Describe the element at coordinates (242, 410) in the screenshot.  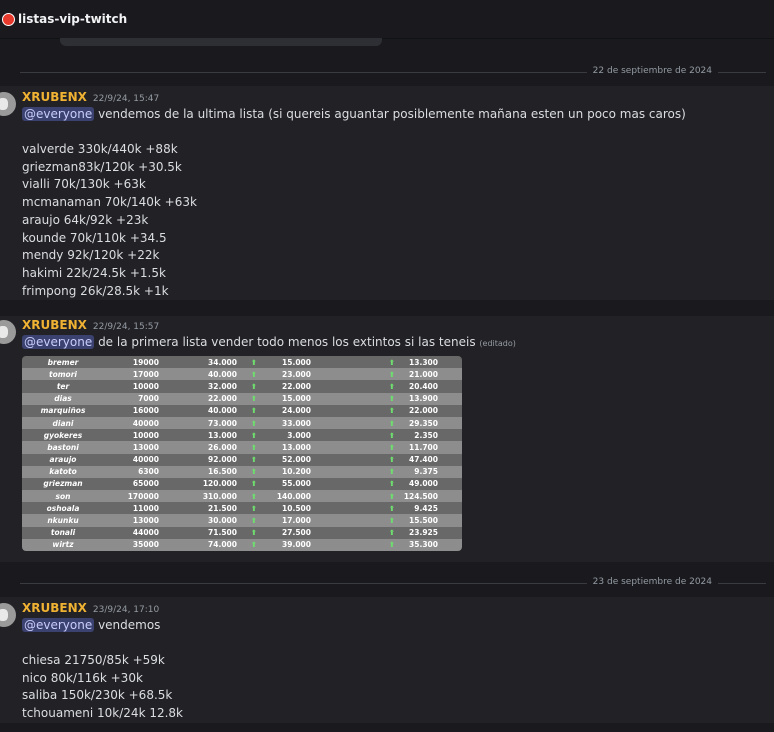
I see `table-row: marquiños 16000 40.000 ⬆ 24.000 ⬆ 22.000` at that location.